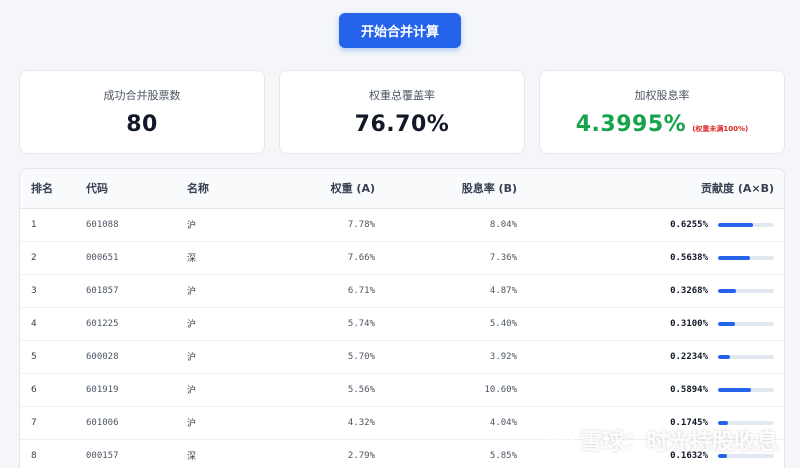 The width and height of the screenshot is (800, 468). What do you see at coordinates (142, 95) in the screenshot?
I see `card-label: 成功合并股票数` at bounding box center [142, 95].